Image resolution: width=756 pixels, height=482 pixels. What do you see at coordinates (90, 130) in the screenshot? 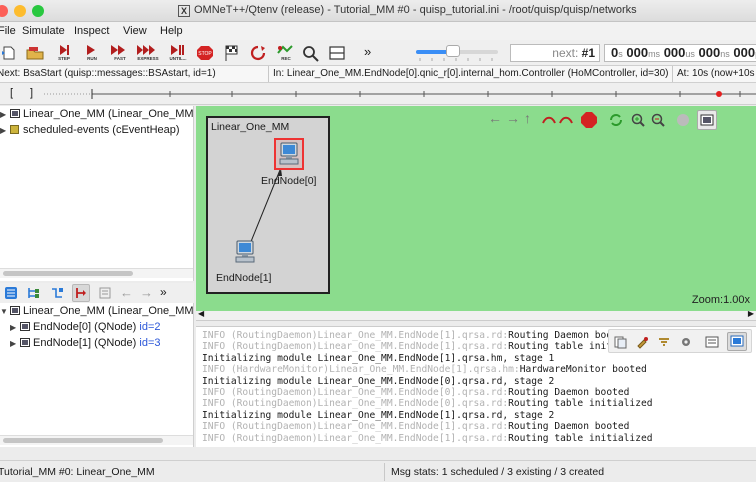
I see `tree-item-scheduled-events: ▶ scheduled-events (cEventHeap)` at bounding box center [90, 130].